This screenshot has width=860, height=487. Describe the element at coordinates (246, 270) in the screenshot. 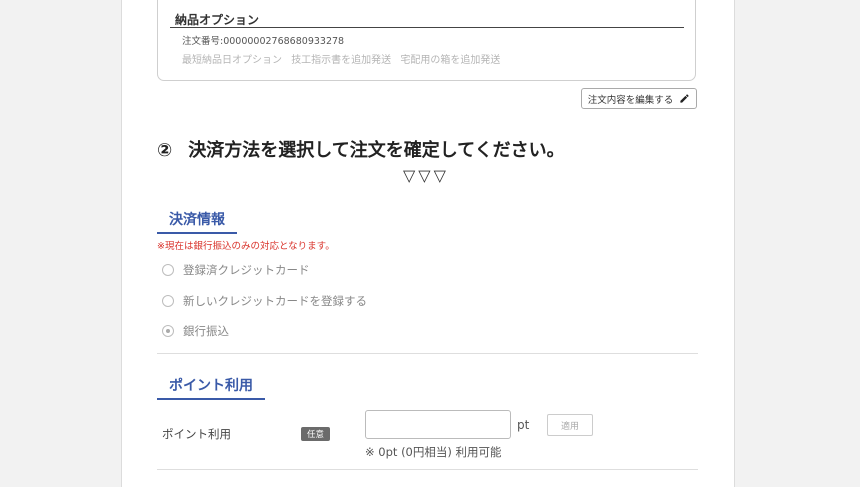

I see `payment-option-label: 登録済クレジットカード` at that location.